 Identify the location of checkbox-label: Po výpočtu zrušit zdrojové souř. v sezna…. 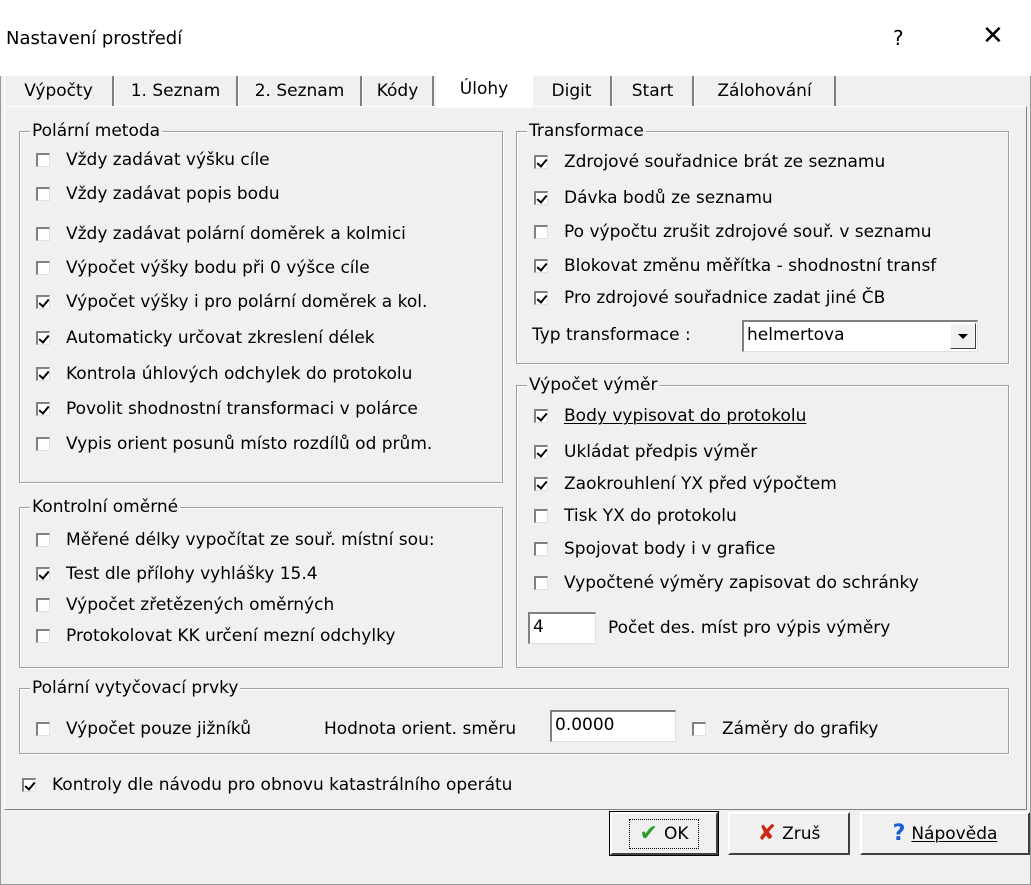
(748, 232).